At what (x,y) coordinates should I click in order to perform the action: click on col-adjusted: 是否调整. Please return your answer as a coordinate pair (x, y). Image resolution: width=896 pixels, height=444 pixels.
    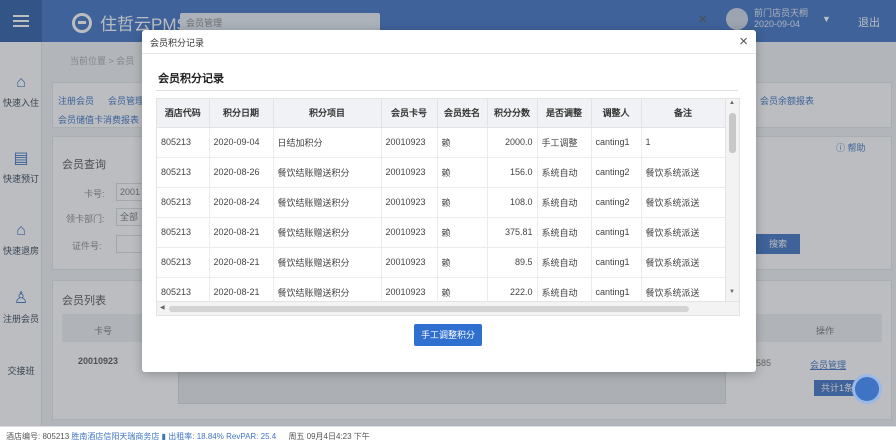
    Looking at the image, I should click on (564, 113).